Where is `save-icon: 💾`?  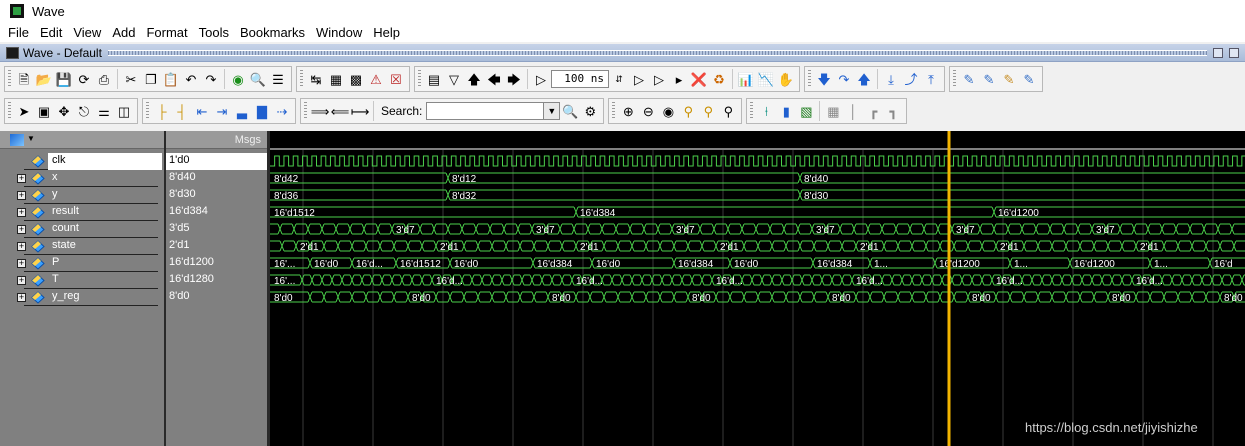
save-icon: 💾 is located at coordinates (64, 79).